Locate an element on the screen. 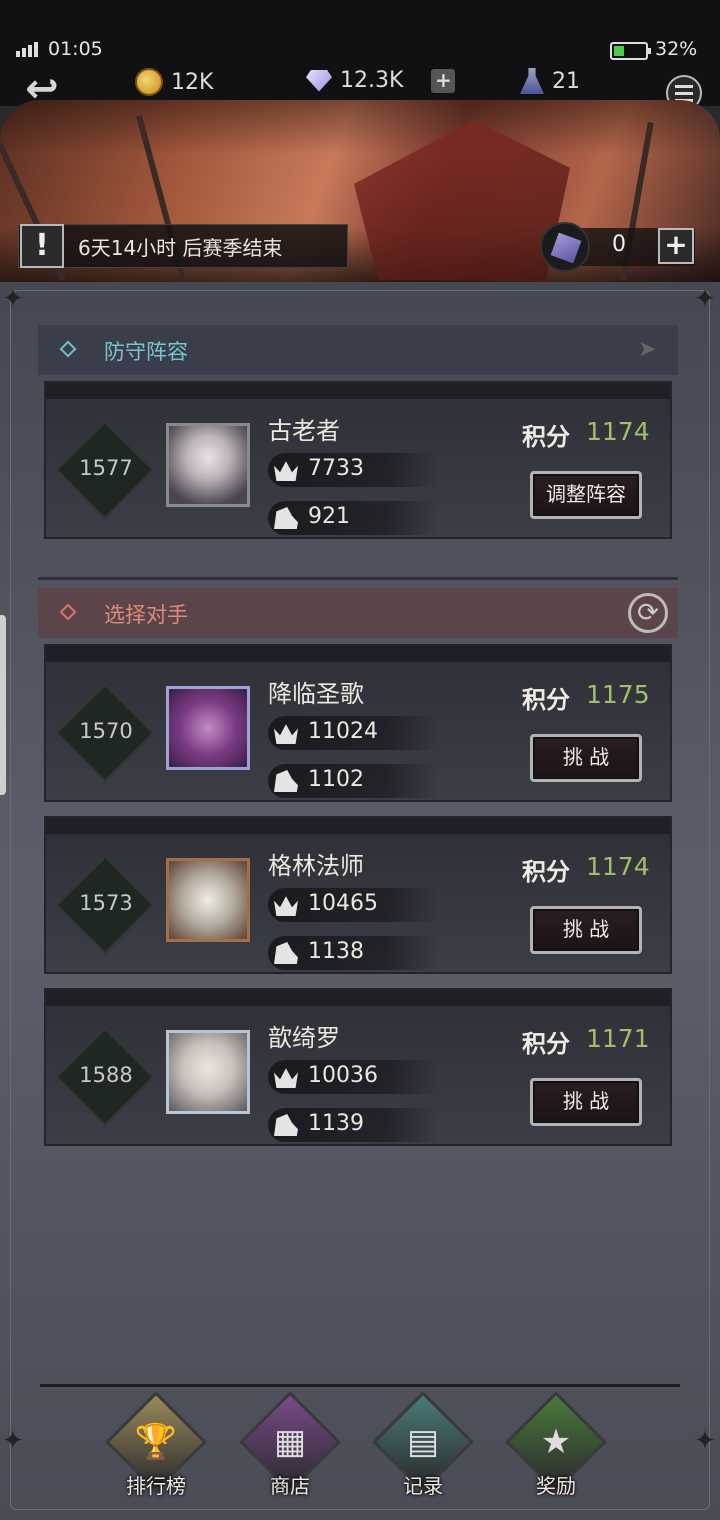 The image size is (720, 1520). opponent-card: 1570 降临圣歌 11024 1102 积分 1175 挑 战 is located at coordinates (358, 723).